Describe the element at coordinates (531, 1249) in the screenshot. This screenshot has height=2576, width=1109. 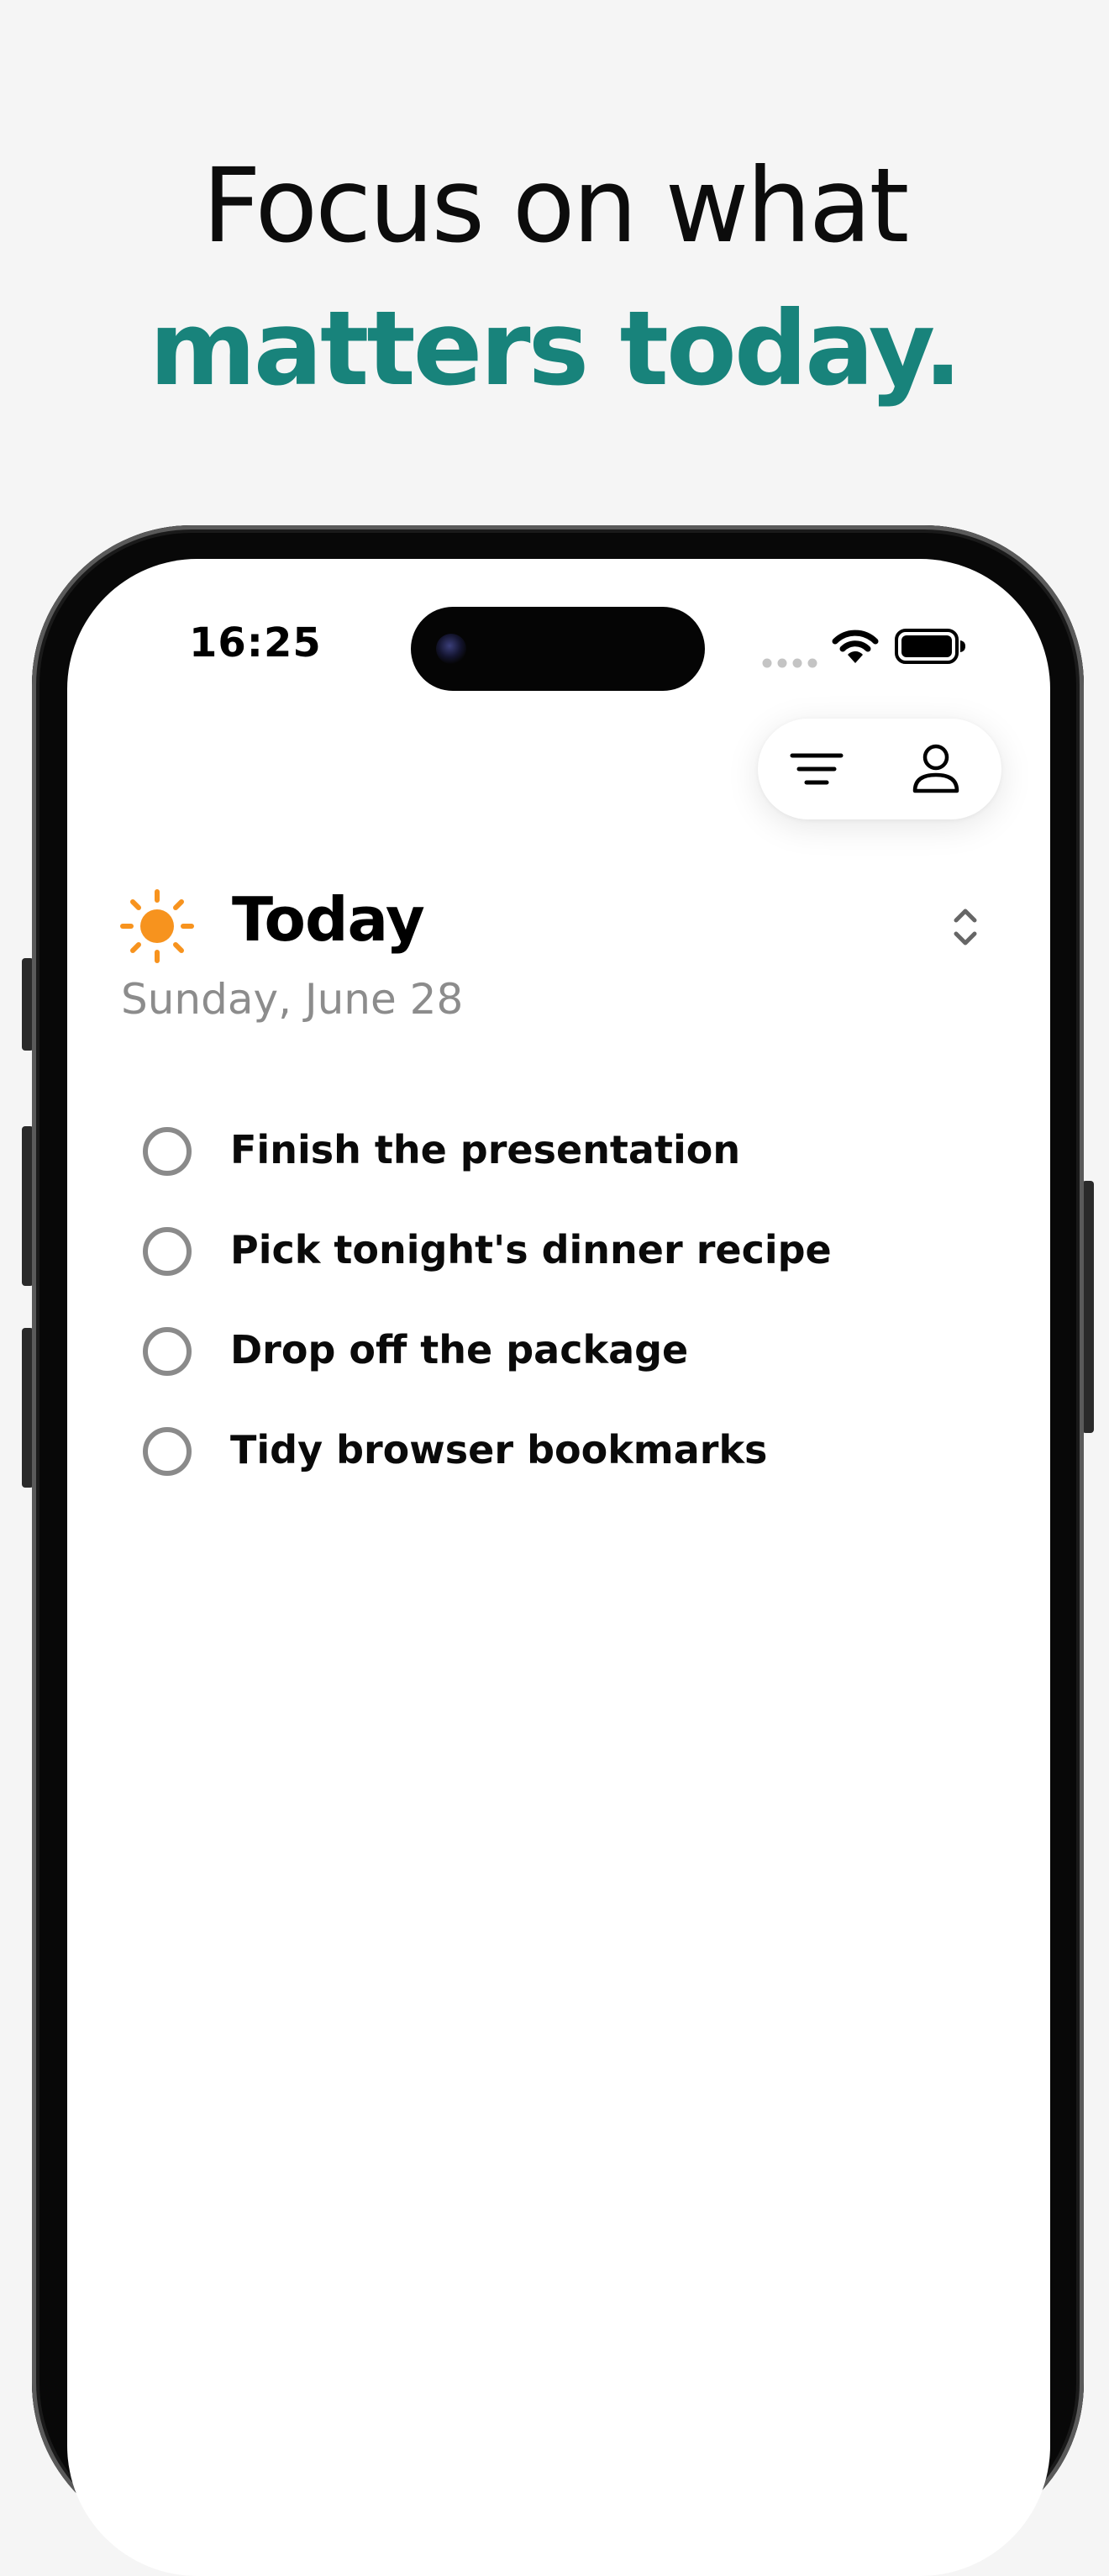
I see `task-label: Pick tonight's dinner recipe` at that location.